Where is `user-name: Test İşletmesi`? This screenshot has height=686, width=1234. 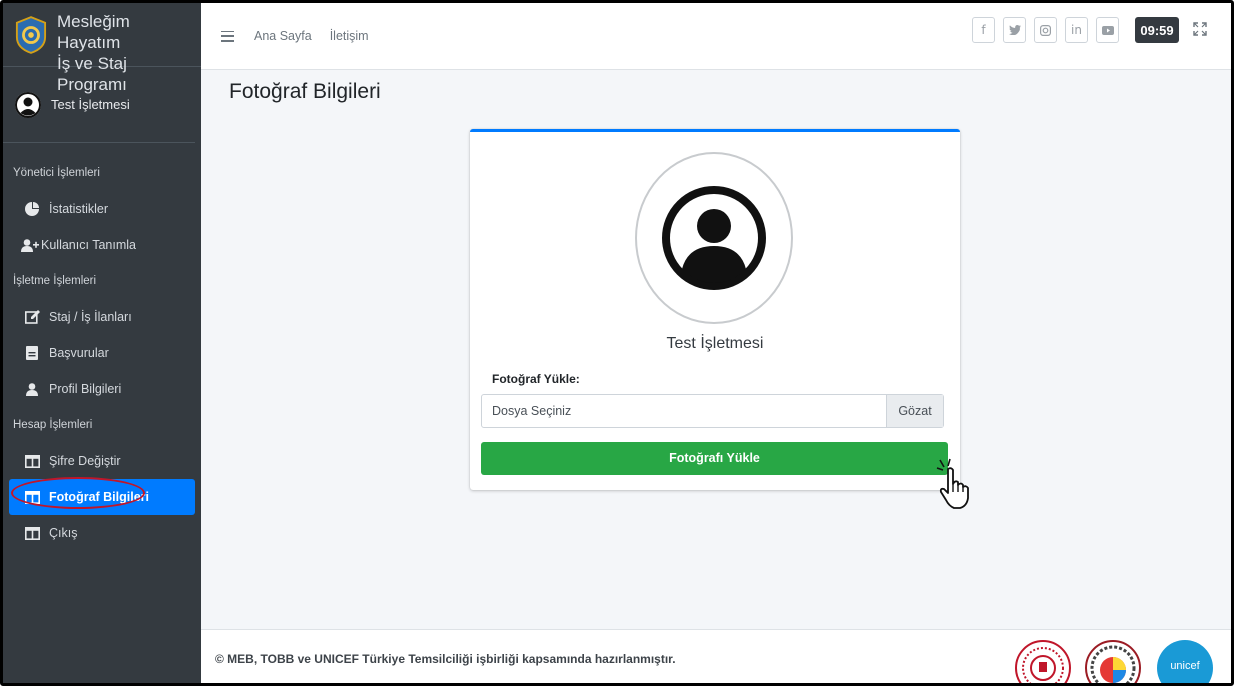
user-name: Test İşletmesi is located at coordinates (90, 104).